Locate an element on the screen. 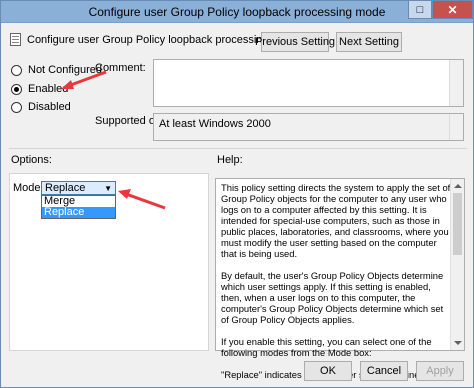 The image size is (474, 388). comment-field is located at coordinates (308, 83).